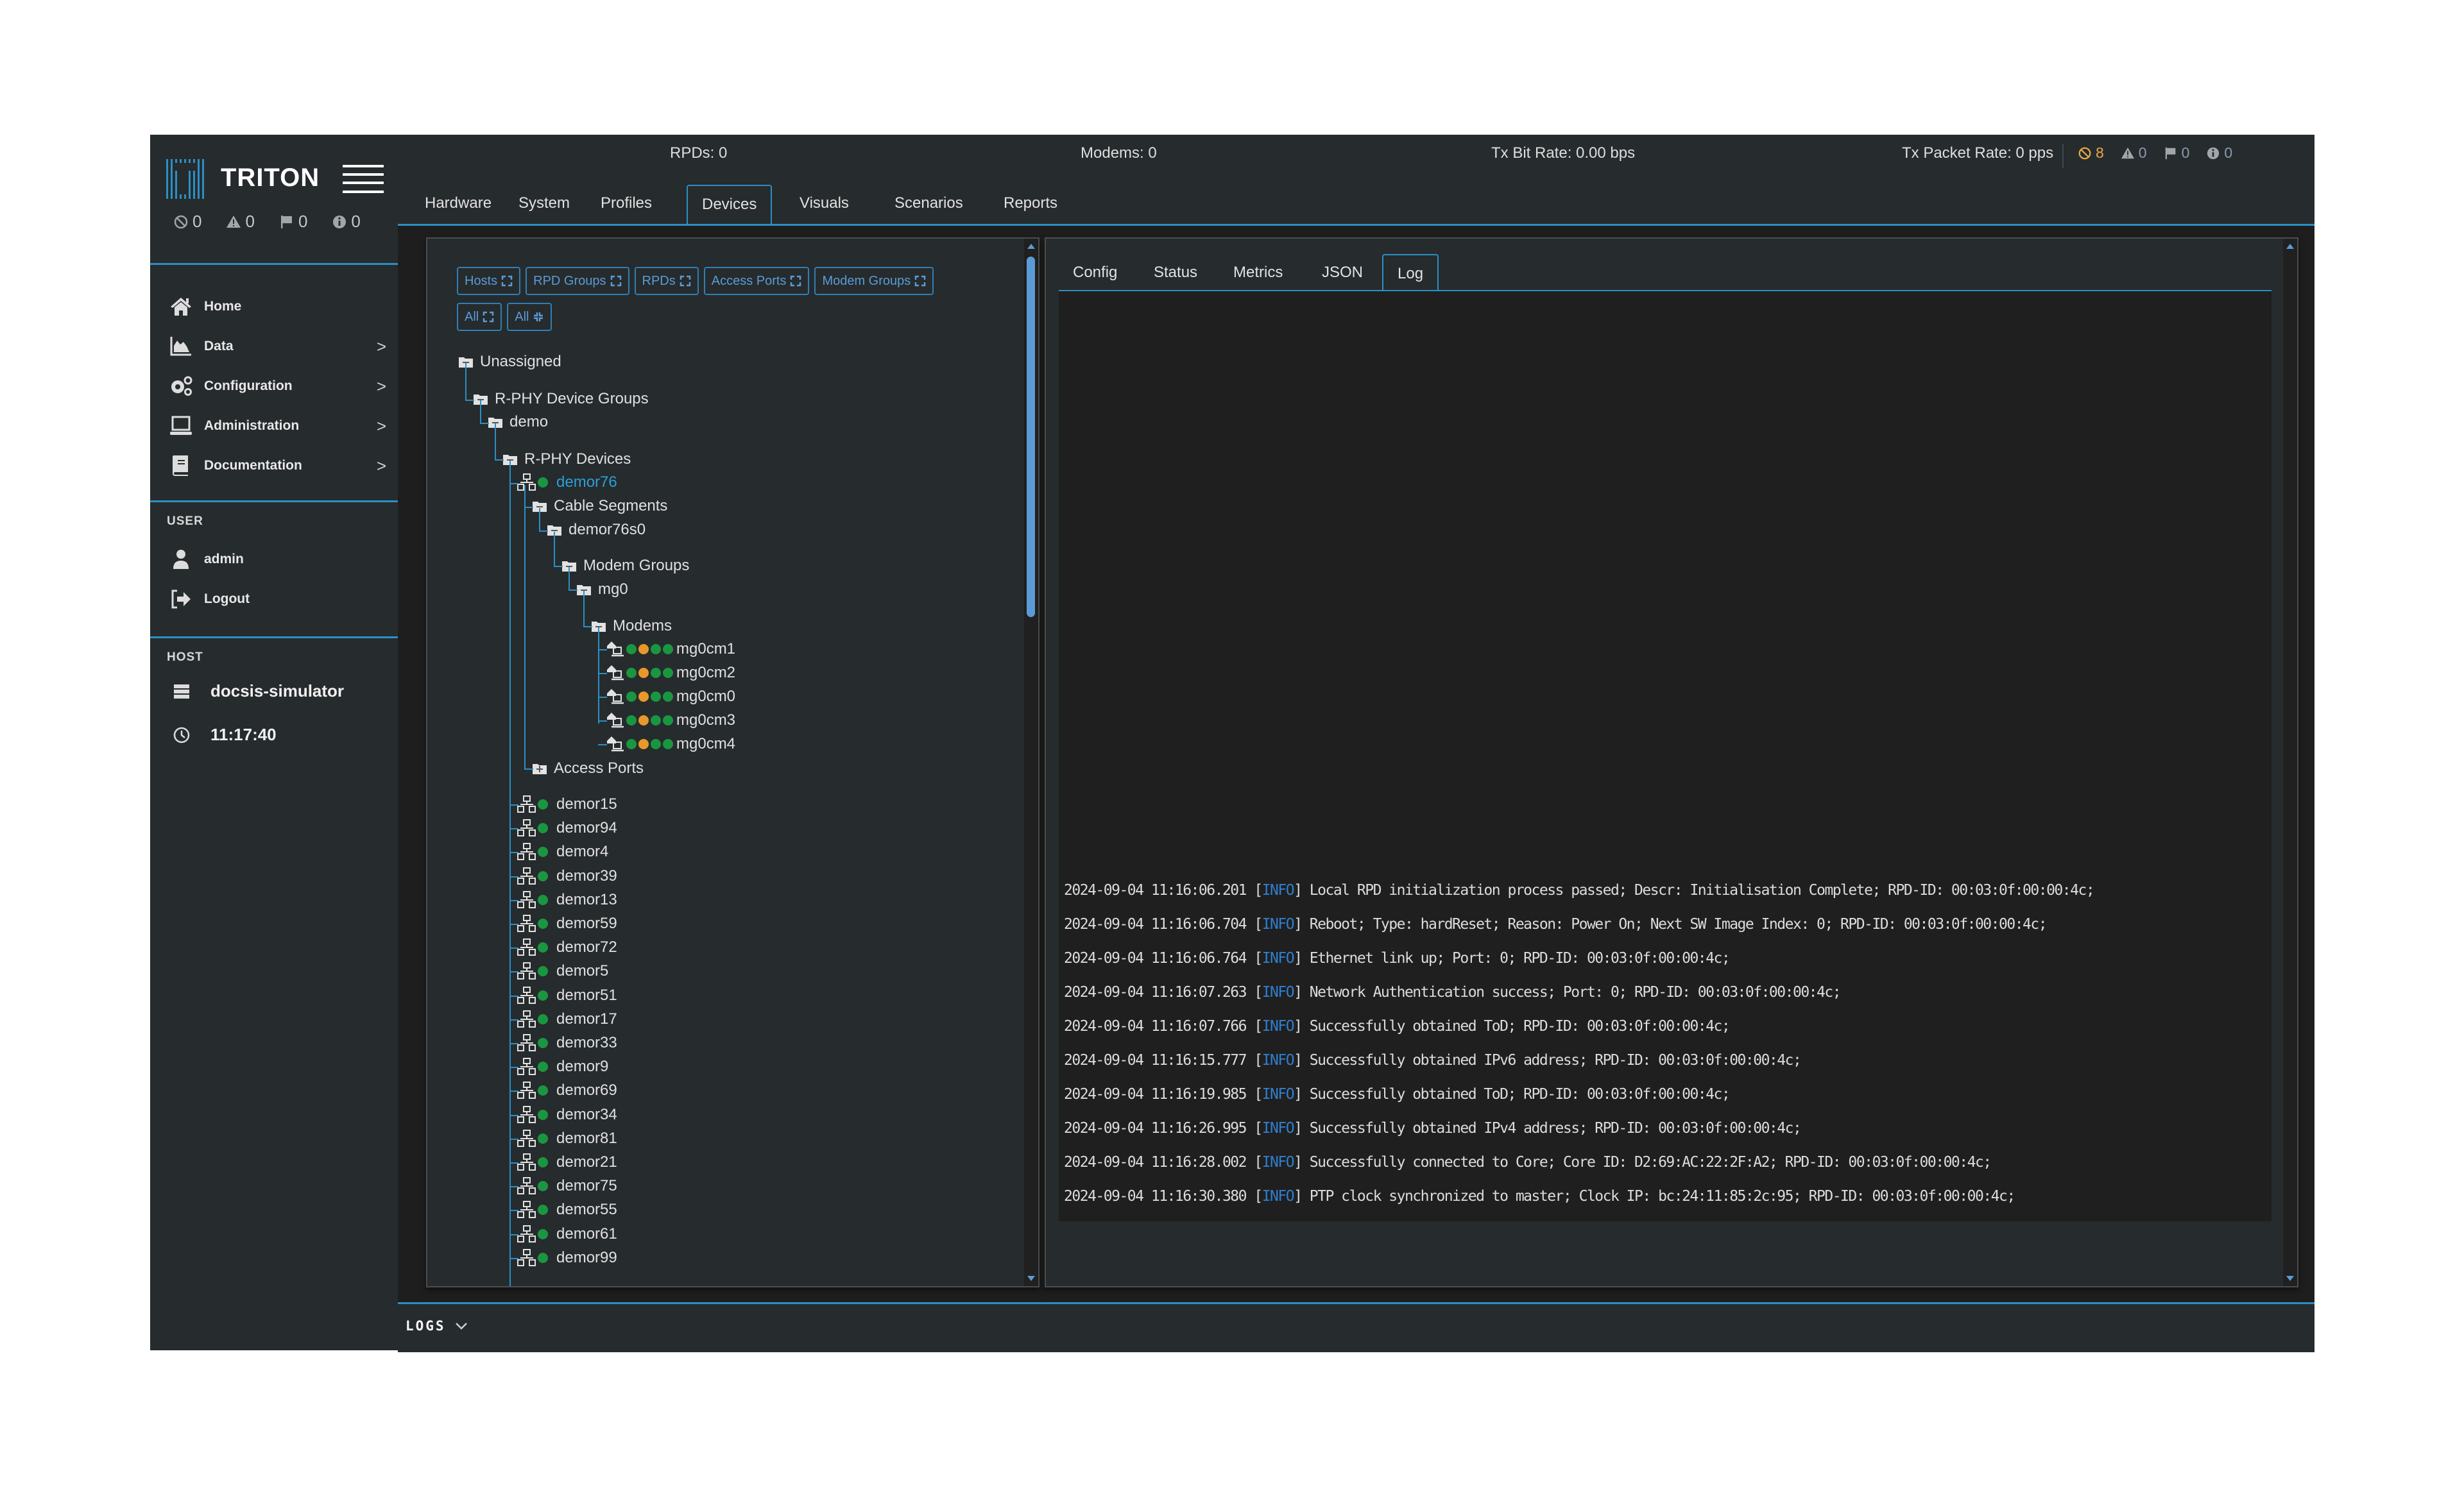 Image resolution: width=2464 pixels, height=1485 pixels. Describe the element at coordinates (518, 422) in the screenshot. I see `tree-node-demo: demo` at that location.